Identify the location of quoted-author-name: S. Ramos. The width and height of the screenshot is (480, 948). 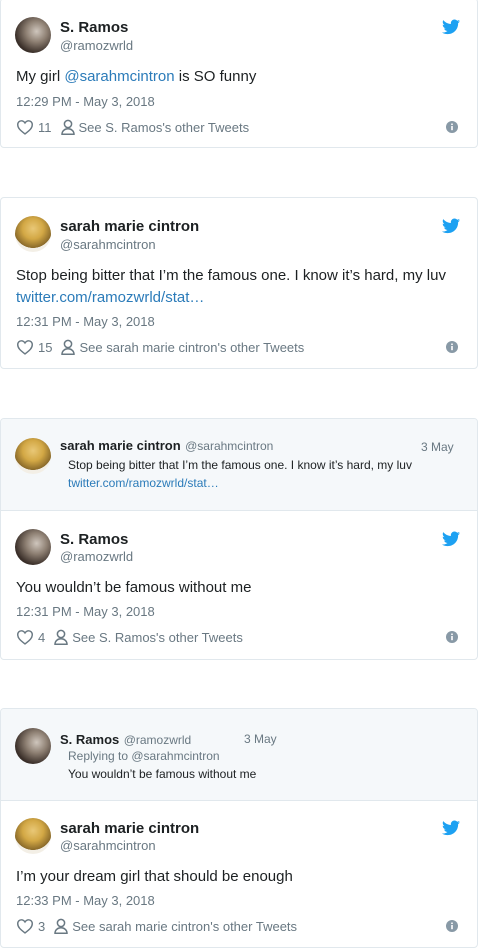
(89, 739).